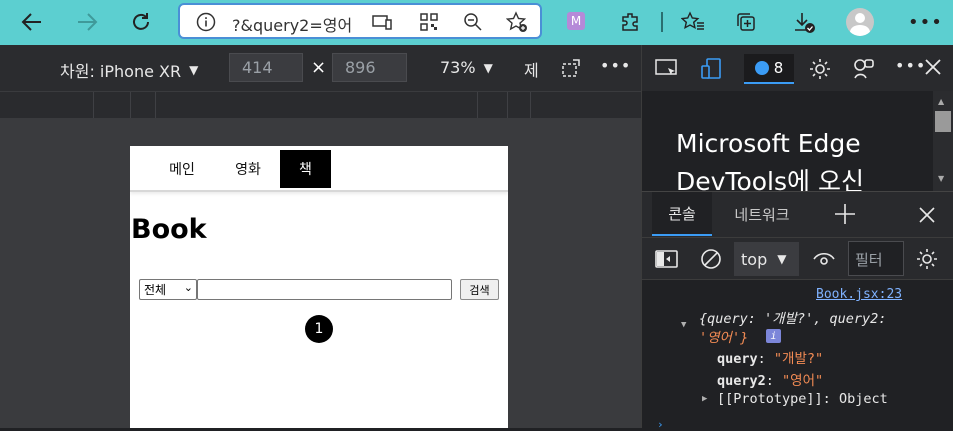 The width and height of the screenshot is (953, 431). Describe the element at coordinates (761, 68) in the screenshot. I see `message-icon` at that location.